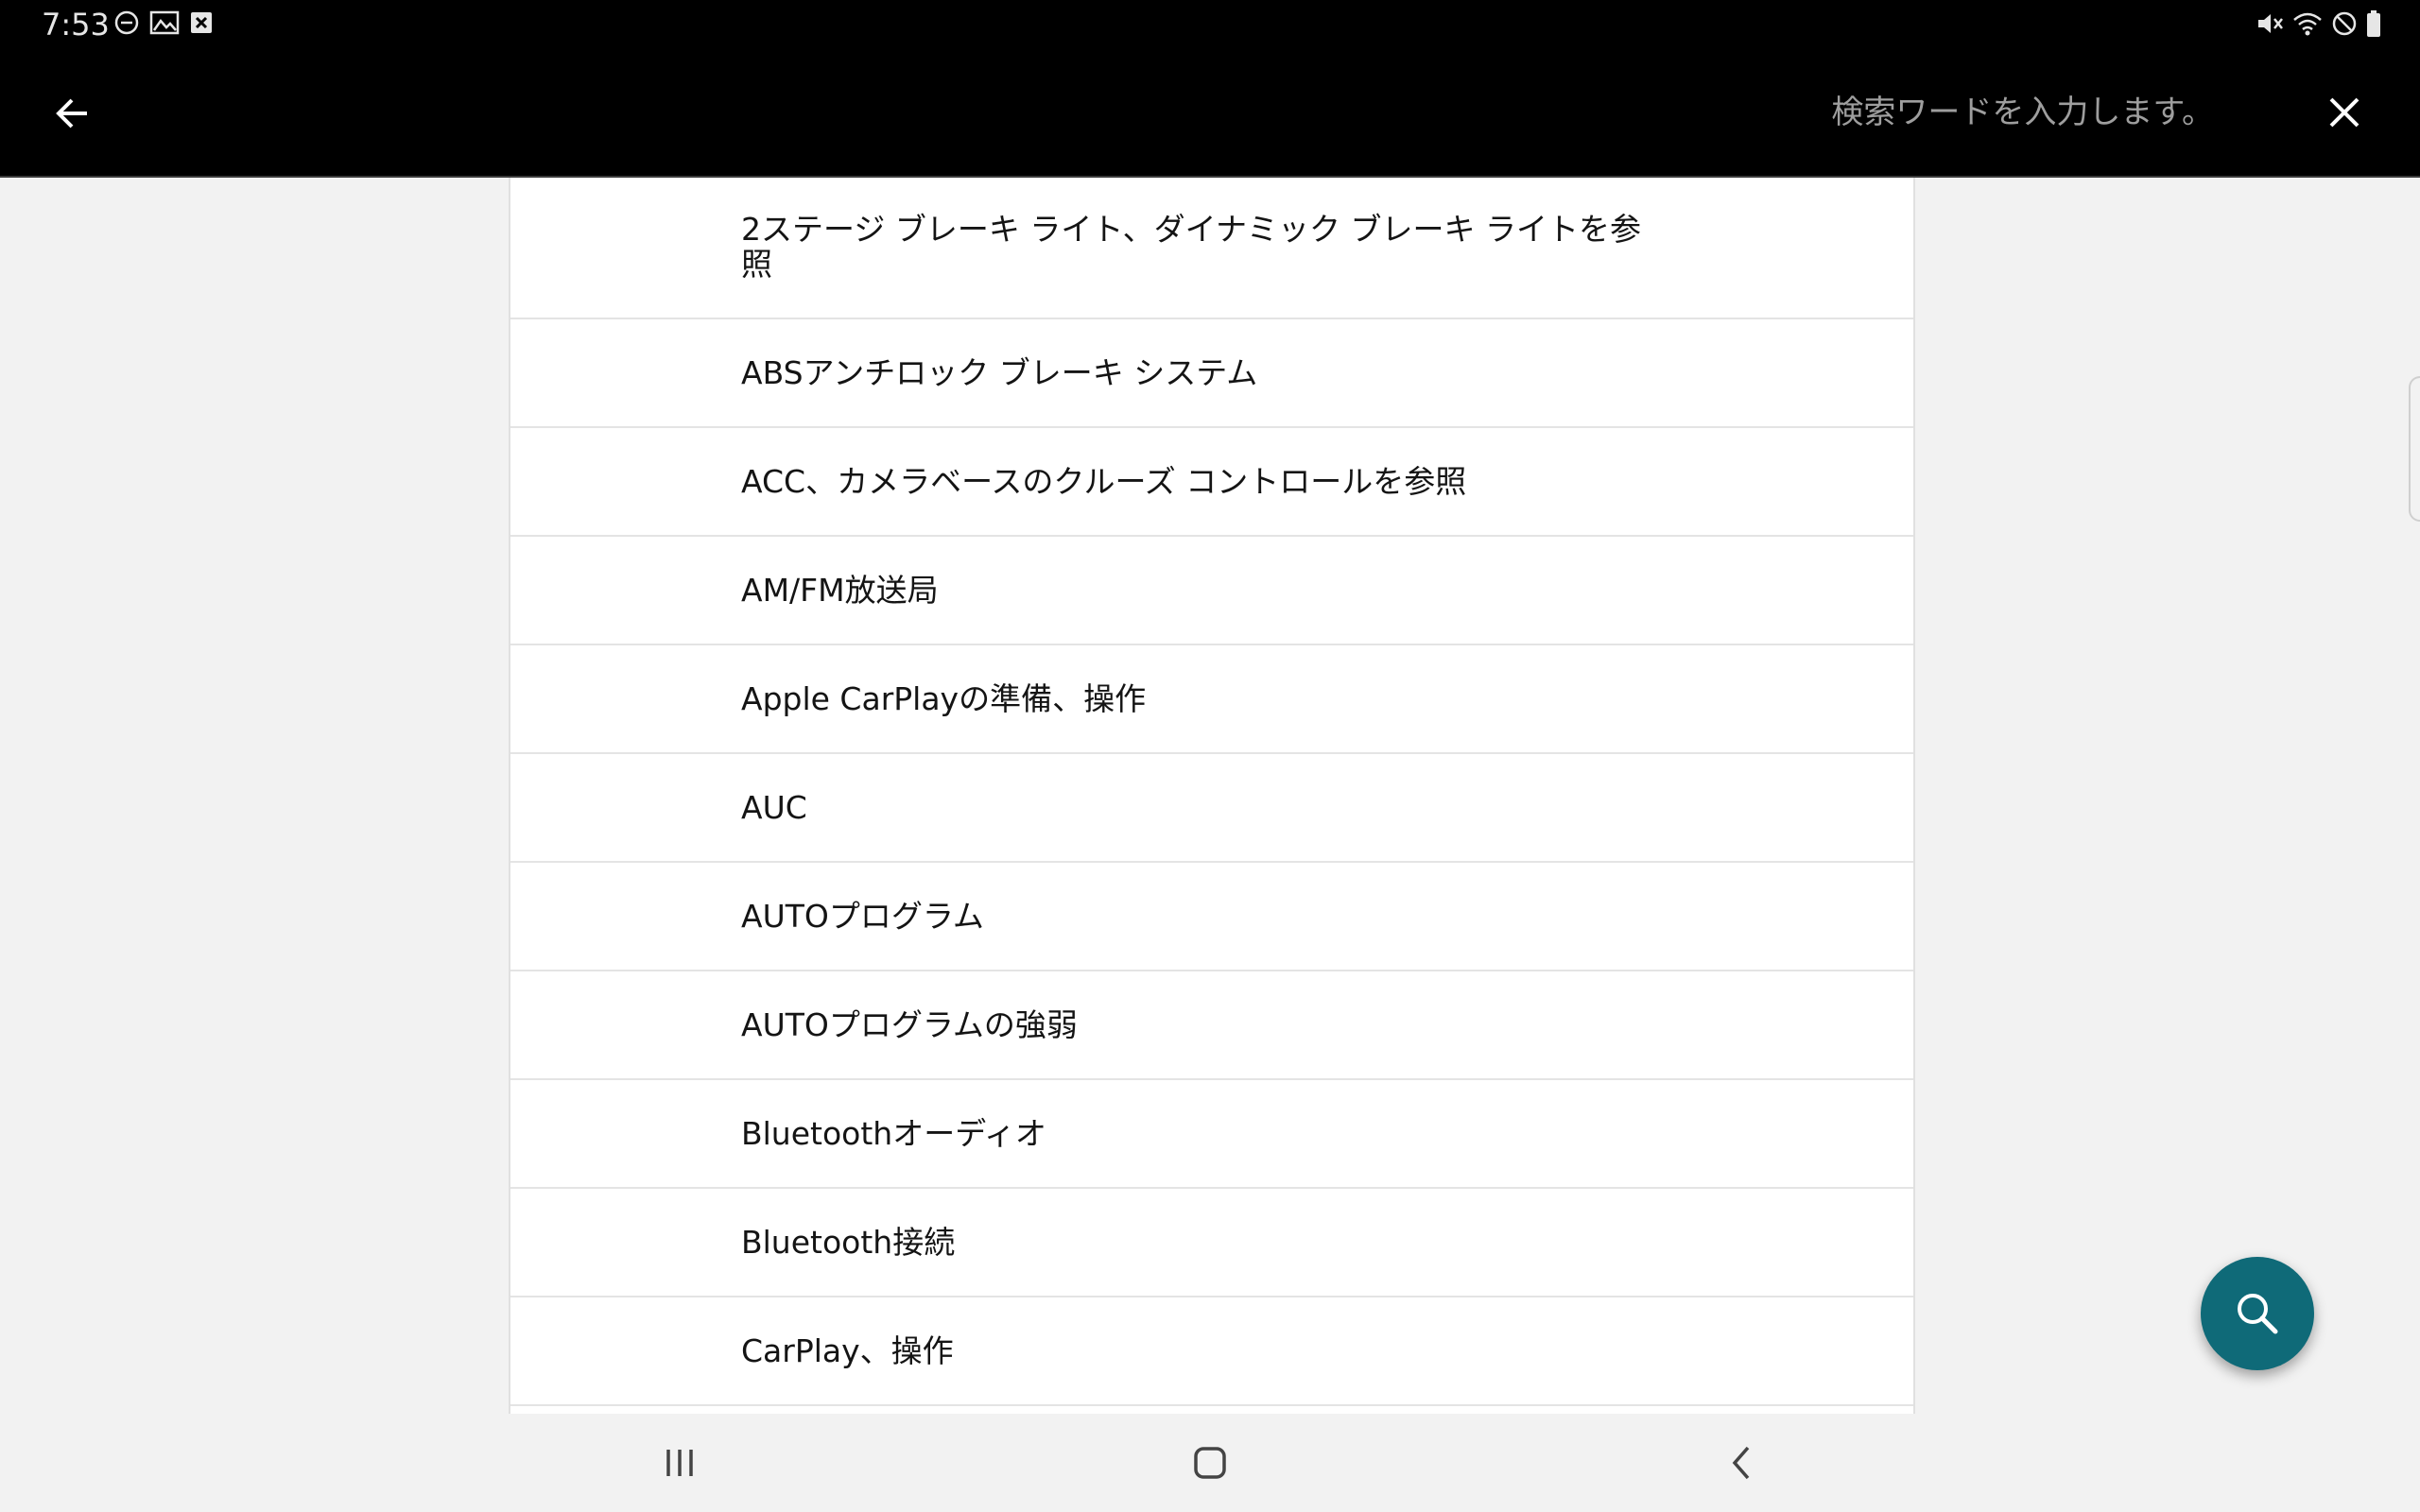 This screenshot has width=2420, height=1512. What do you see at coordinates (1211, 917) in the screenshot?
I see `list-item: AUTOプログラム` at bounding box center [1211, 917].